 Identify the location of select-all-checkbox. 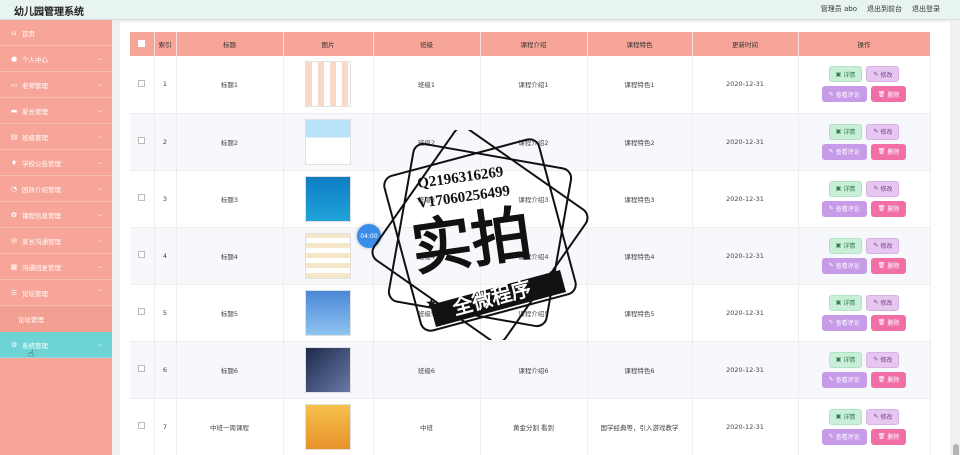
(142, 44).